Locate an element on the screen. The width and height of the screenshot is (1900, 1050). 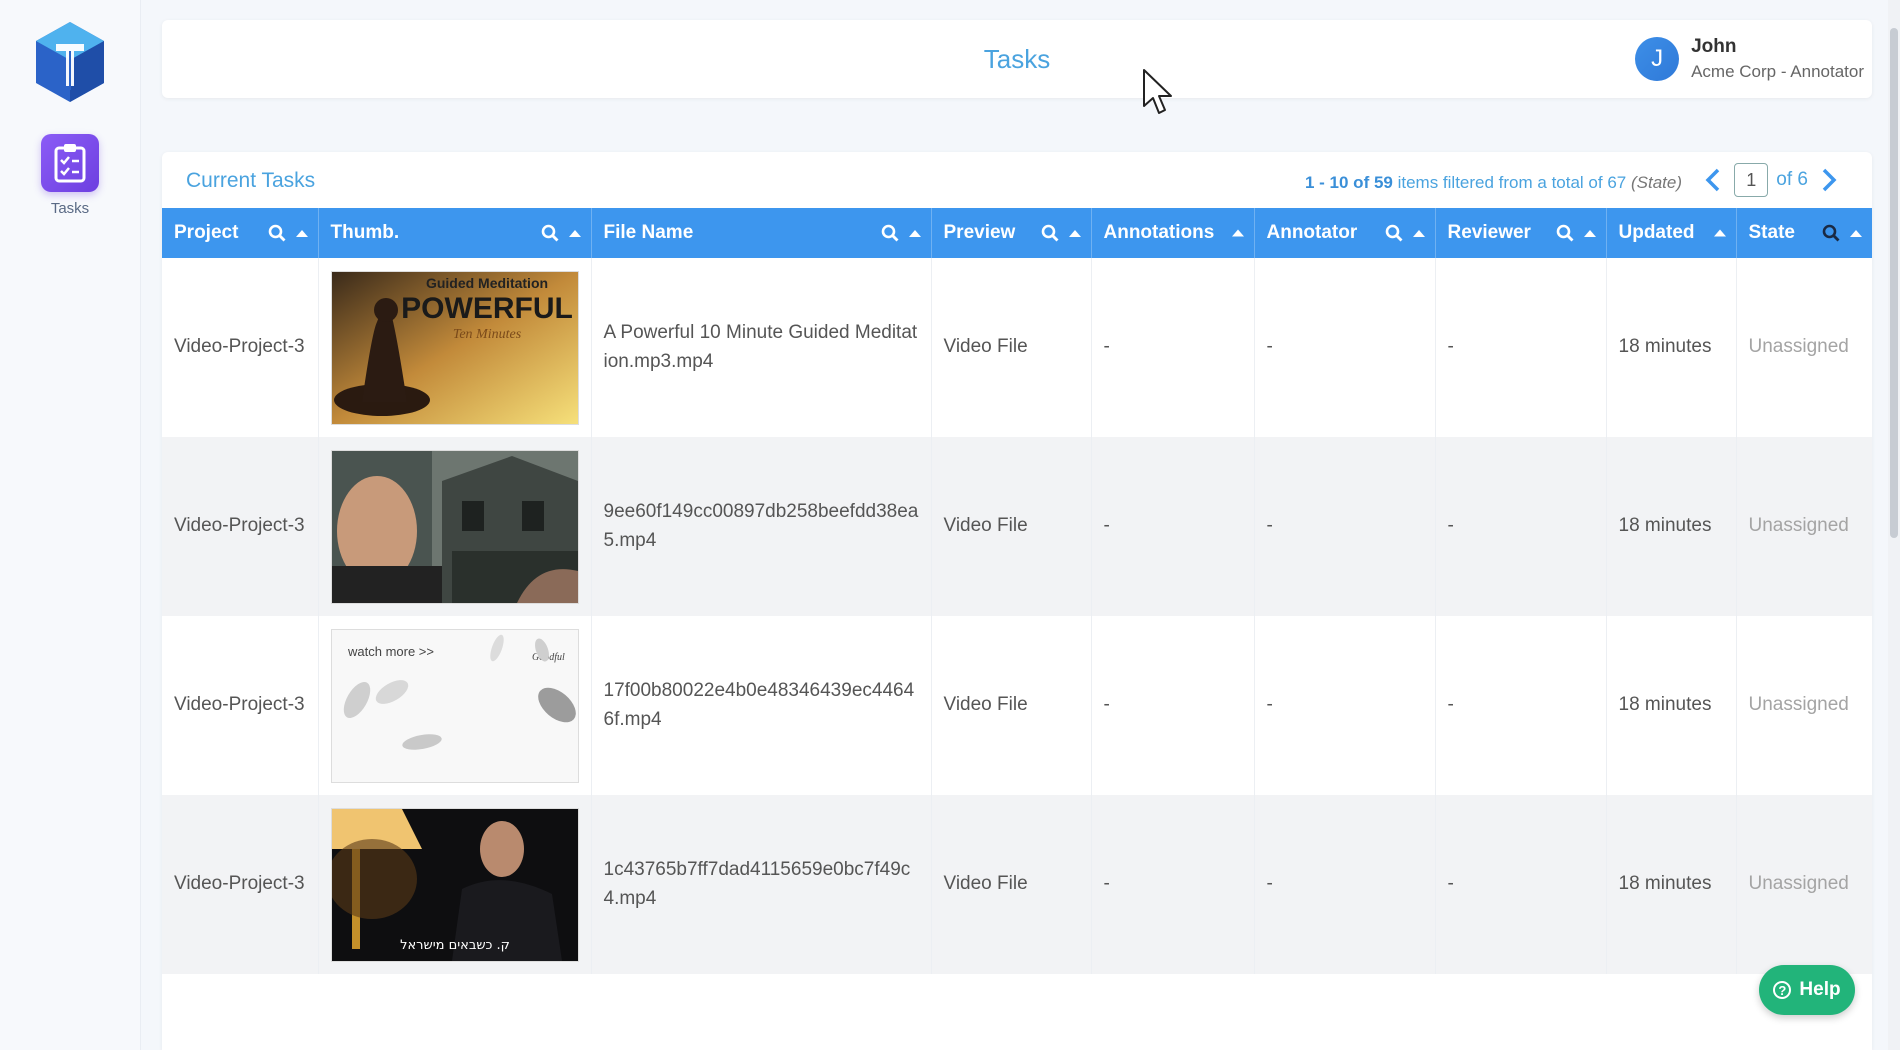
video-thumbnail: Guided Meditation POWERFUL Ten Minutes is located at coordinates (454, 347).